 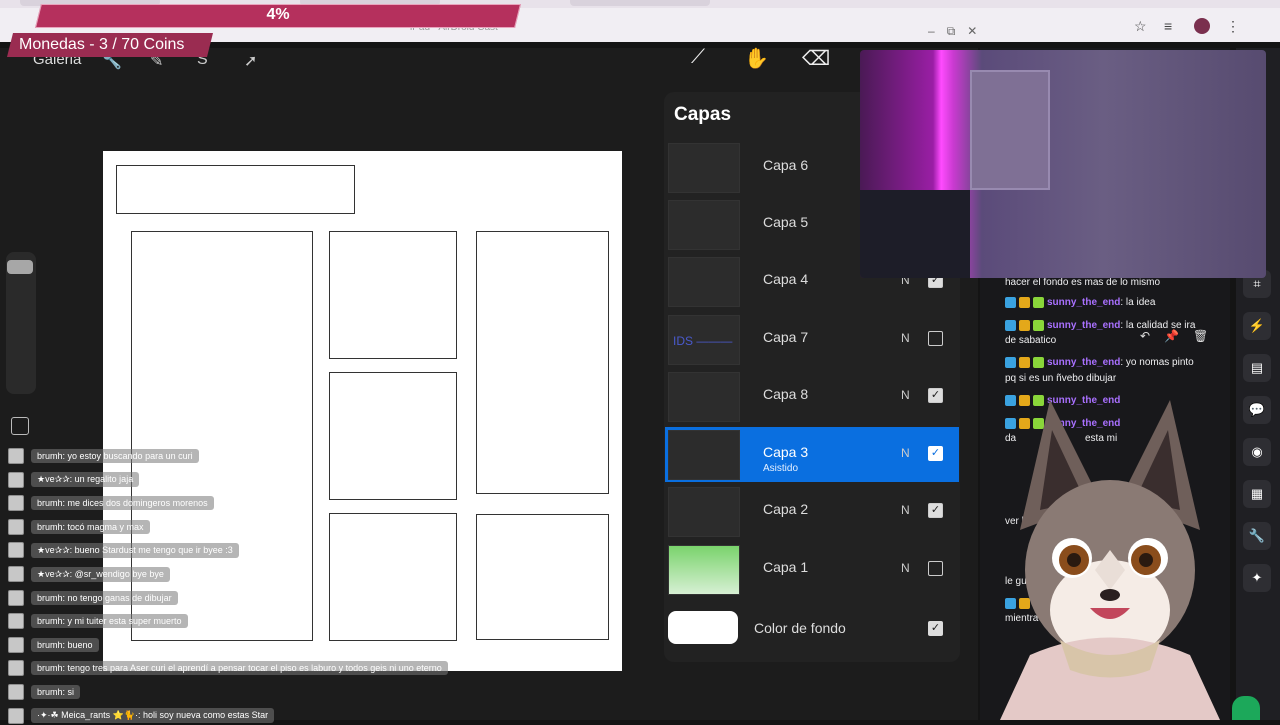 I want to click on profile-avatar, so click(x=1202, y=26).